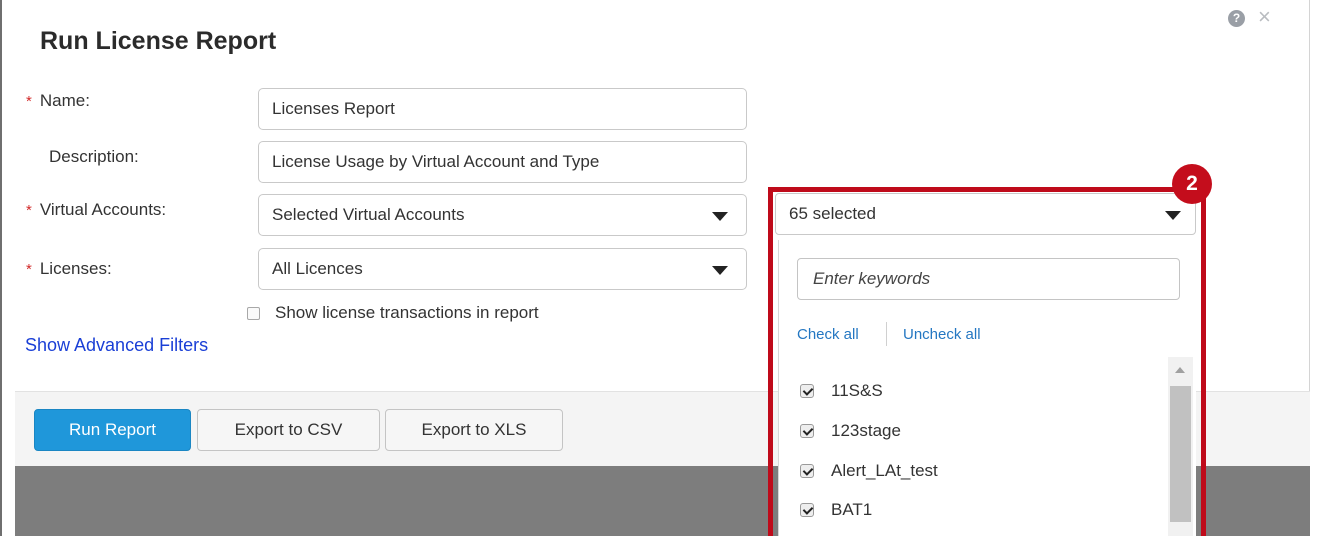 The width and height of the screenshot is (1325, 536). What do you see at coordinates (1192, 184) in the screenshot?
I see `step-badge: 2` at bounding box center [1192, 184].